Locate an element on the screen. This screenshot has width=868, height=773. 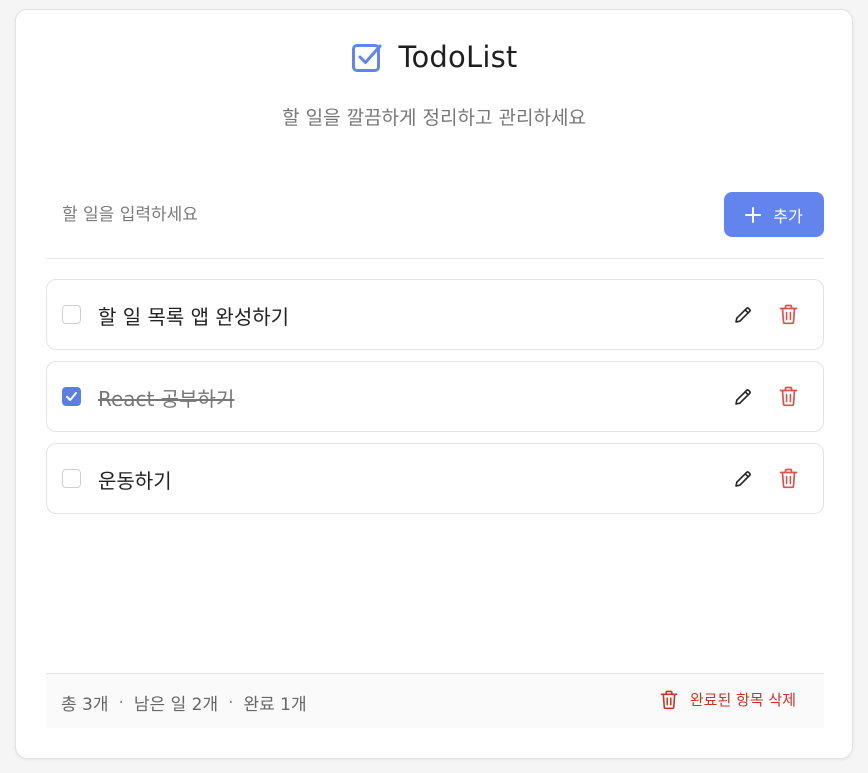
checkbox-icon is located at coordinates (367, 57).